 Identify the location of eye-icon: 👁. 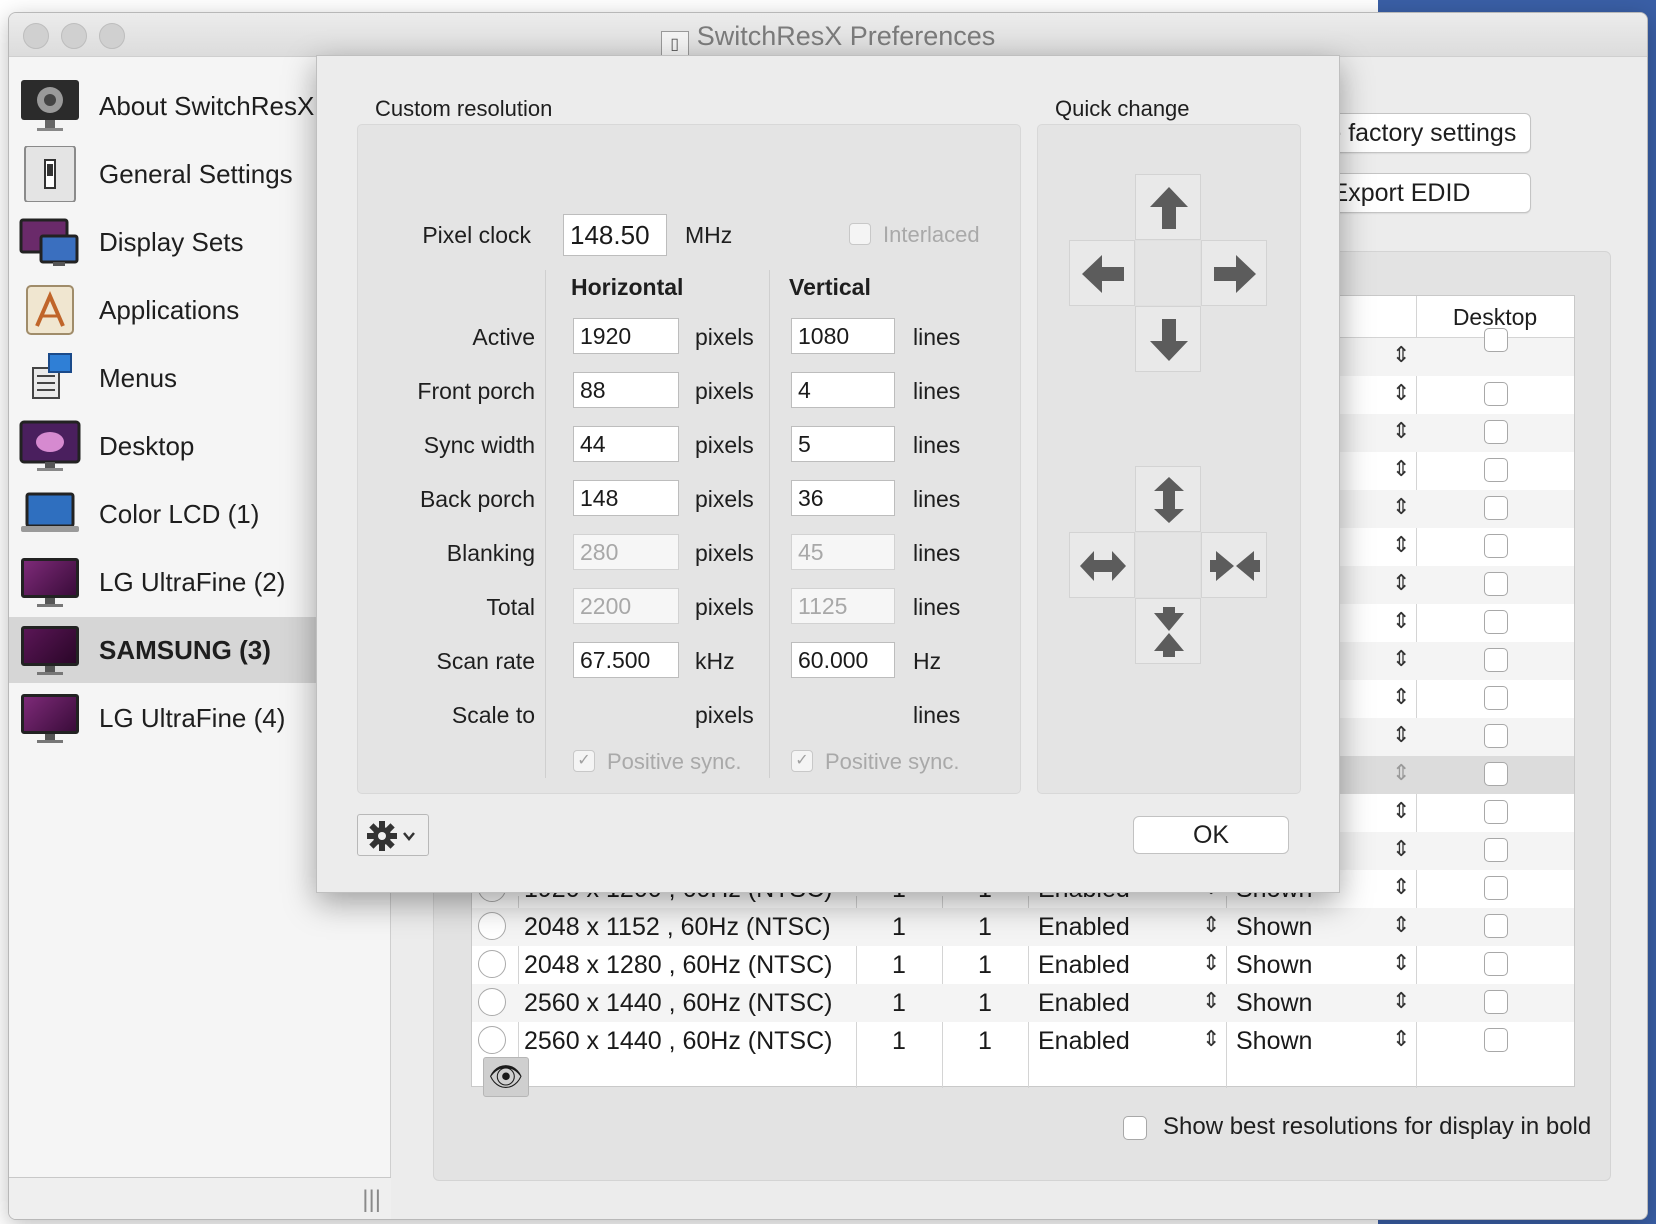
(506, 1076).